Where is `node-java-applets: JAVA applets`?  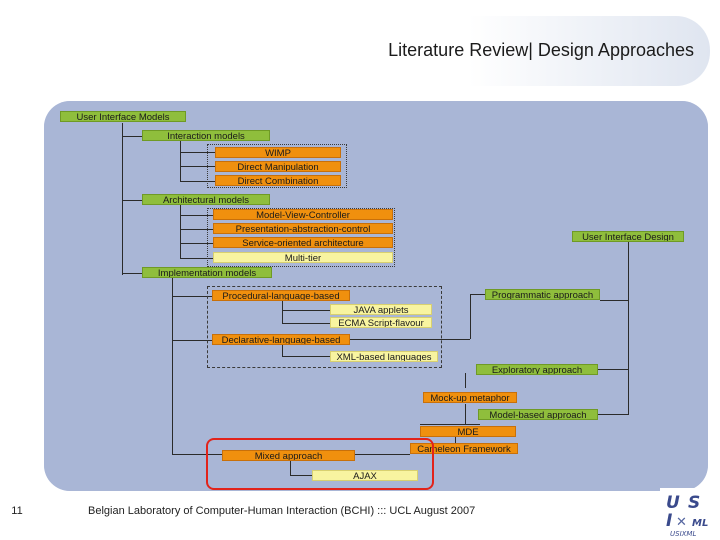 node-java-applets: JAVA applets is located at coordinates (381, 309).